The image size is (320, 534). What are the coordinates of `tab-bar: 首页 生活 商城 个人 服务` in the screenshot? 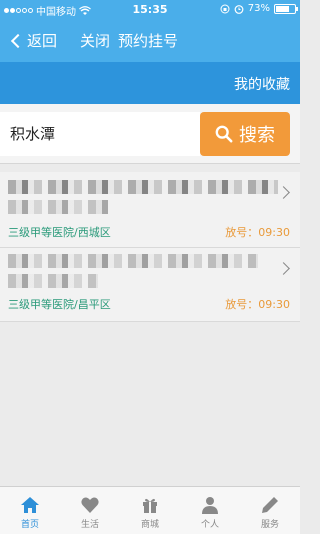 It's located at (150, 510).